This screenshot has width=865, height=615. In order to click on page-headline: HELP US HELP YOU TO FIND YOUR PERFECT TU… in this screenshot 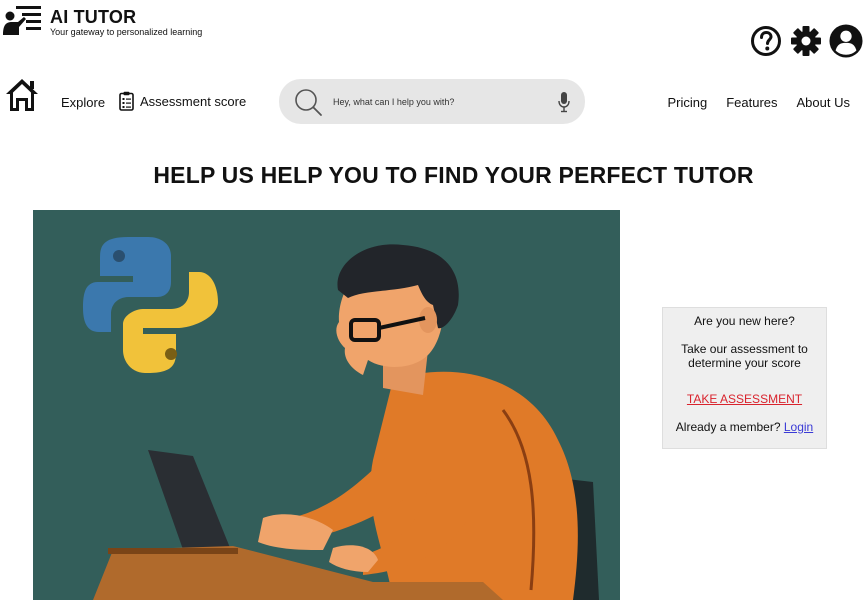, I will do `click(453, 175)`.